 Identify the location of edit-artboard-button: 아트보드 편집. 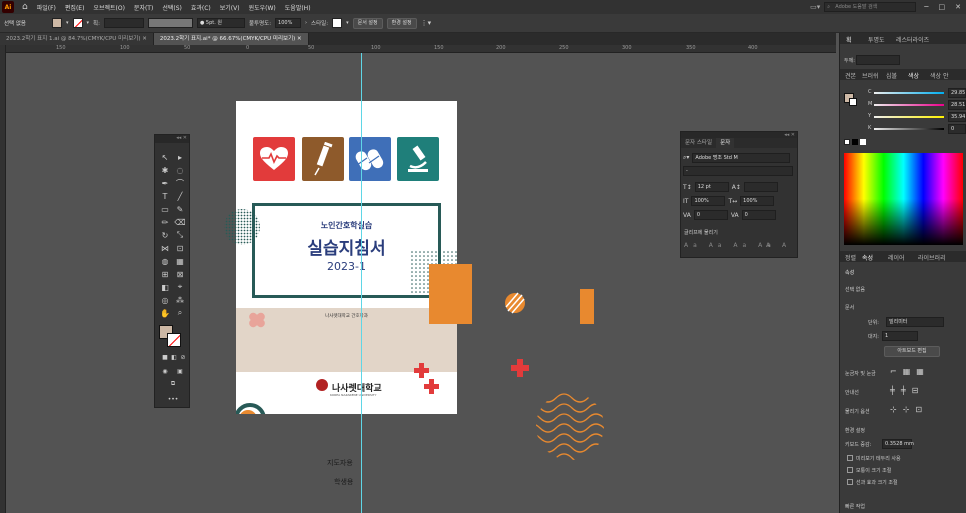
(912, 351).